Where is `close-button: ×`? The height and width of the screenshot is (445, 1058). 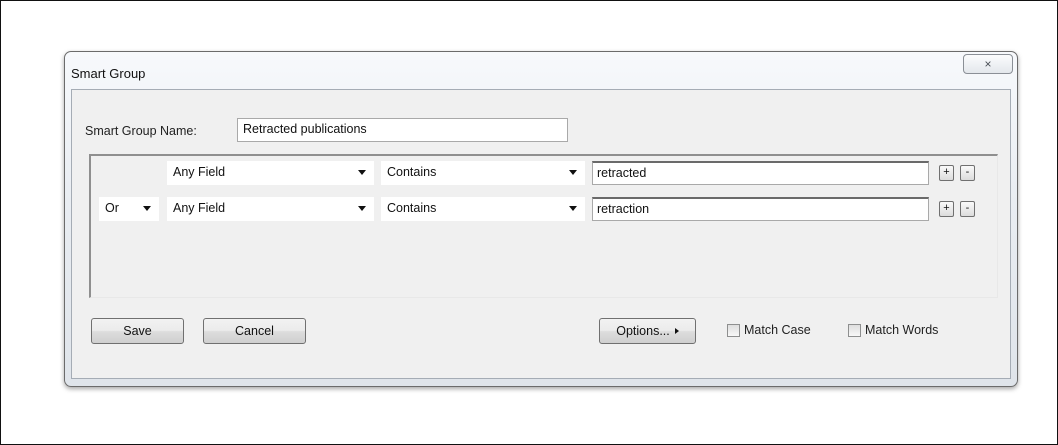 close-button: × is located at coordinates (988, 64).